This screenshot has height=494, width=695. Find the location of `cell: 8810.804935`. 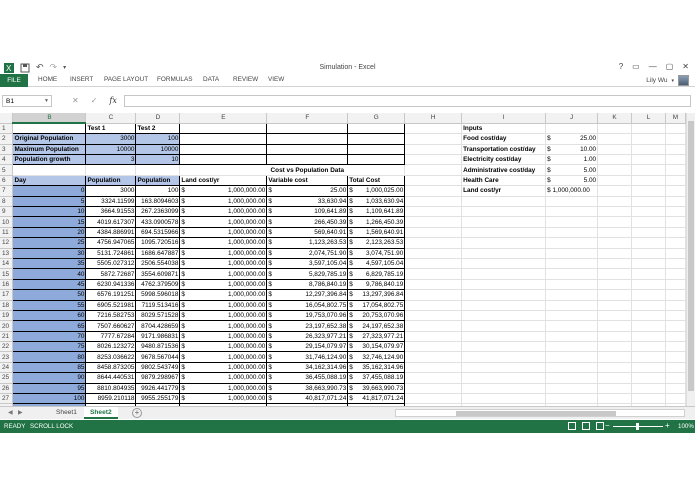

cell: 8810.804935 is located at coordinates (111, 388).